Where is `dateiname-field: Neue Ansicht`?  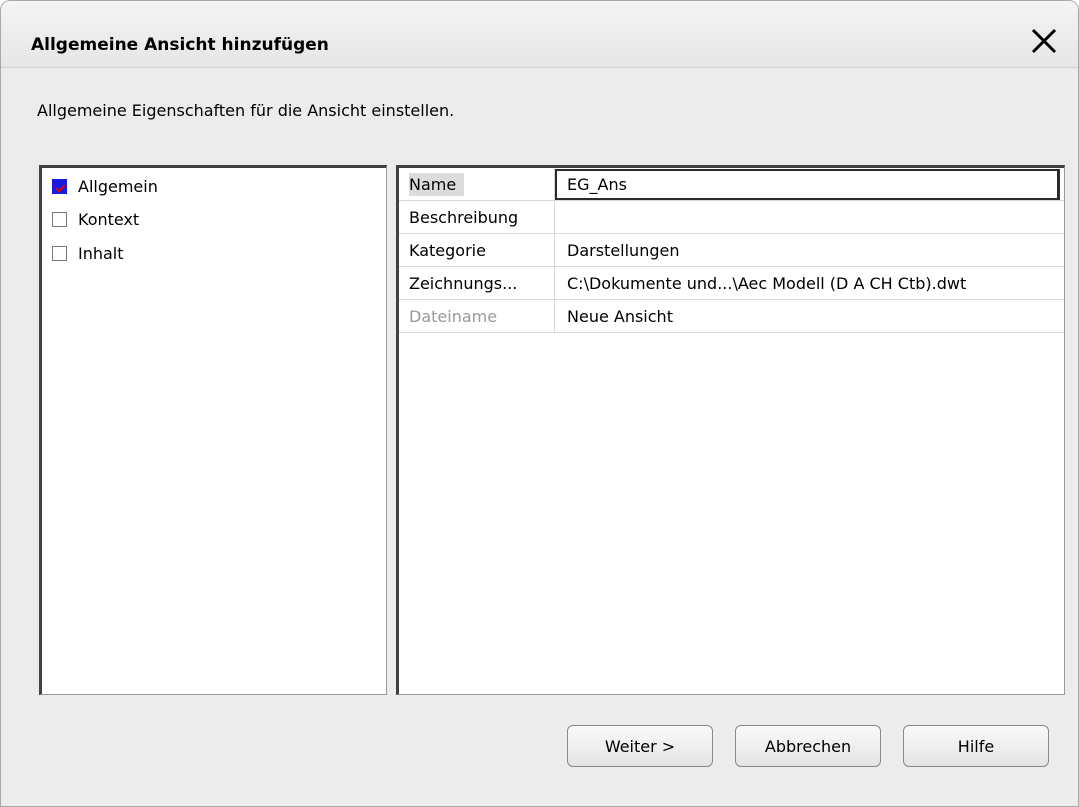
dateiname-field: Neue Ansicht is located at coordinates (809, 316).